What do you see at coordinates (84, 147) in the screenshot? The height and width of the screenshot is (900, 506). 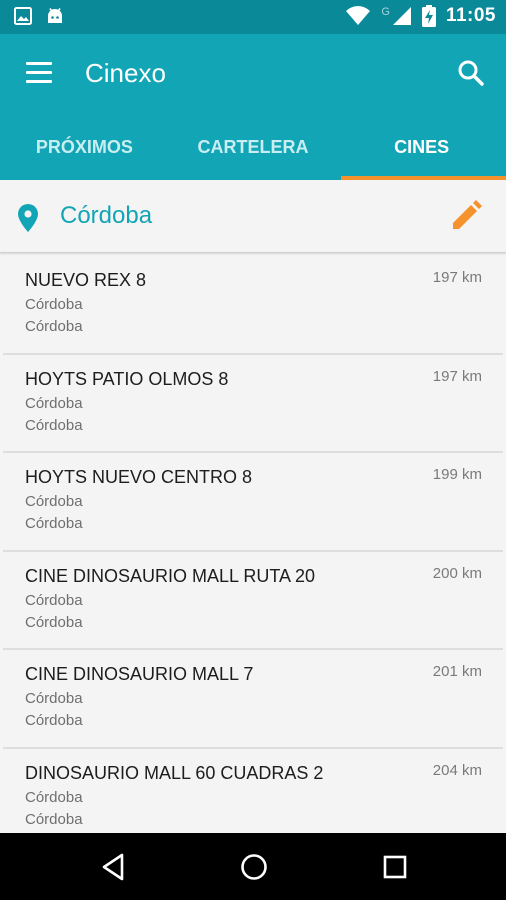 I see `tab-proximos: PRÓXIMOS` at bounding box center [84, 147].